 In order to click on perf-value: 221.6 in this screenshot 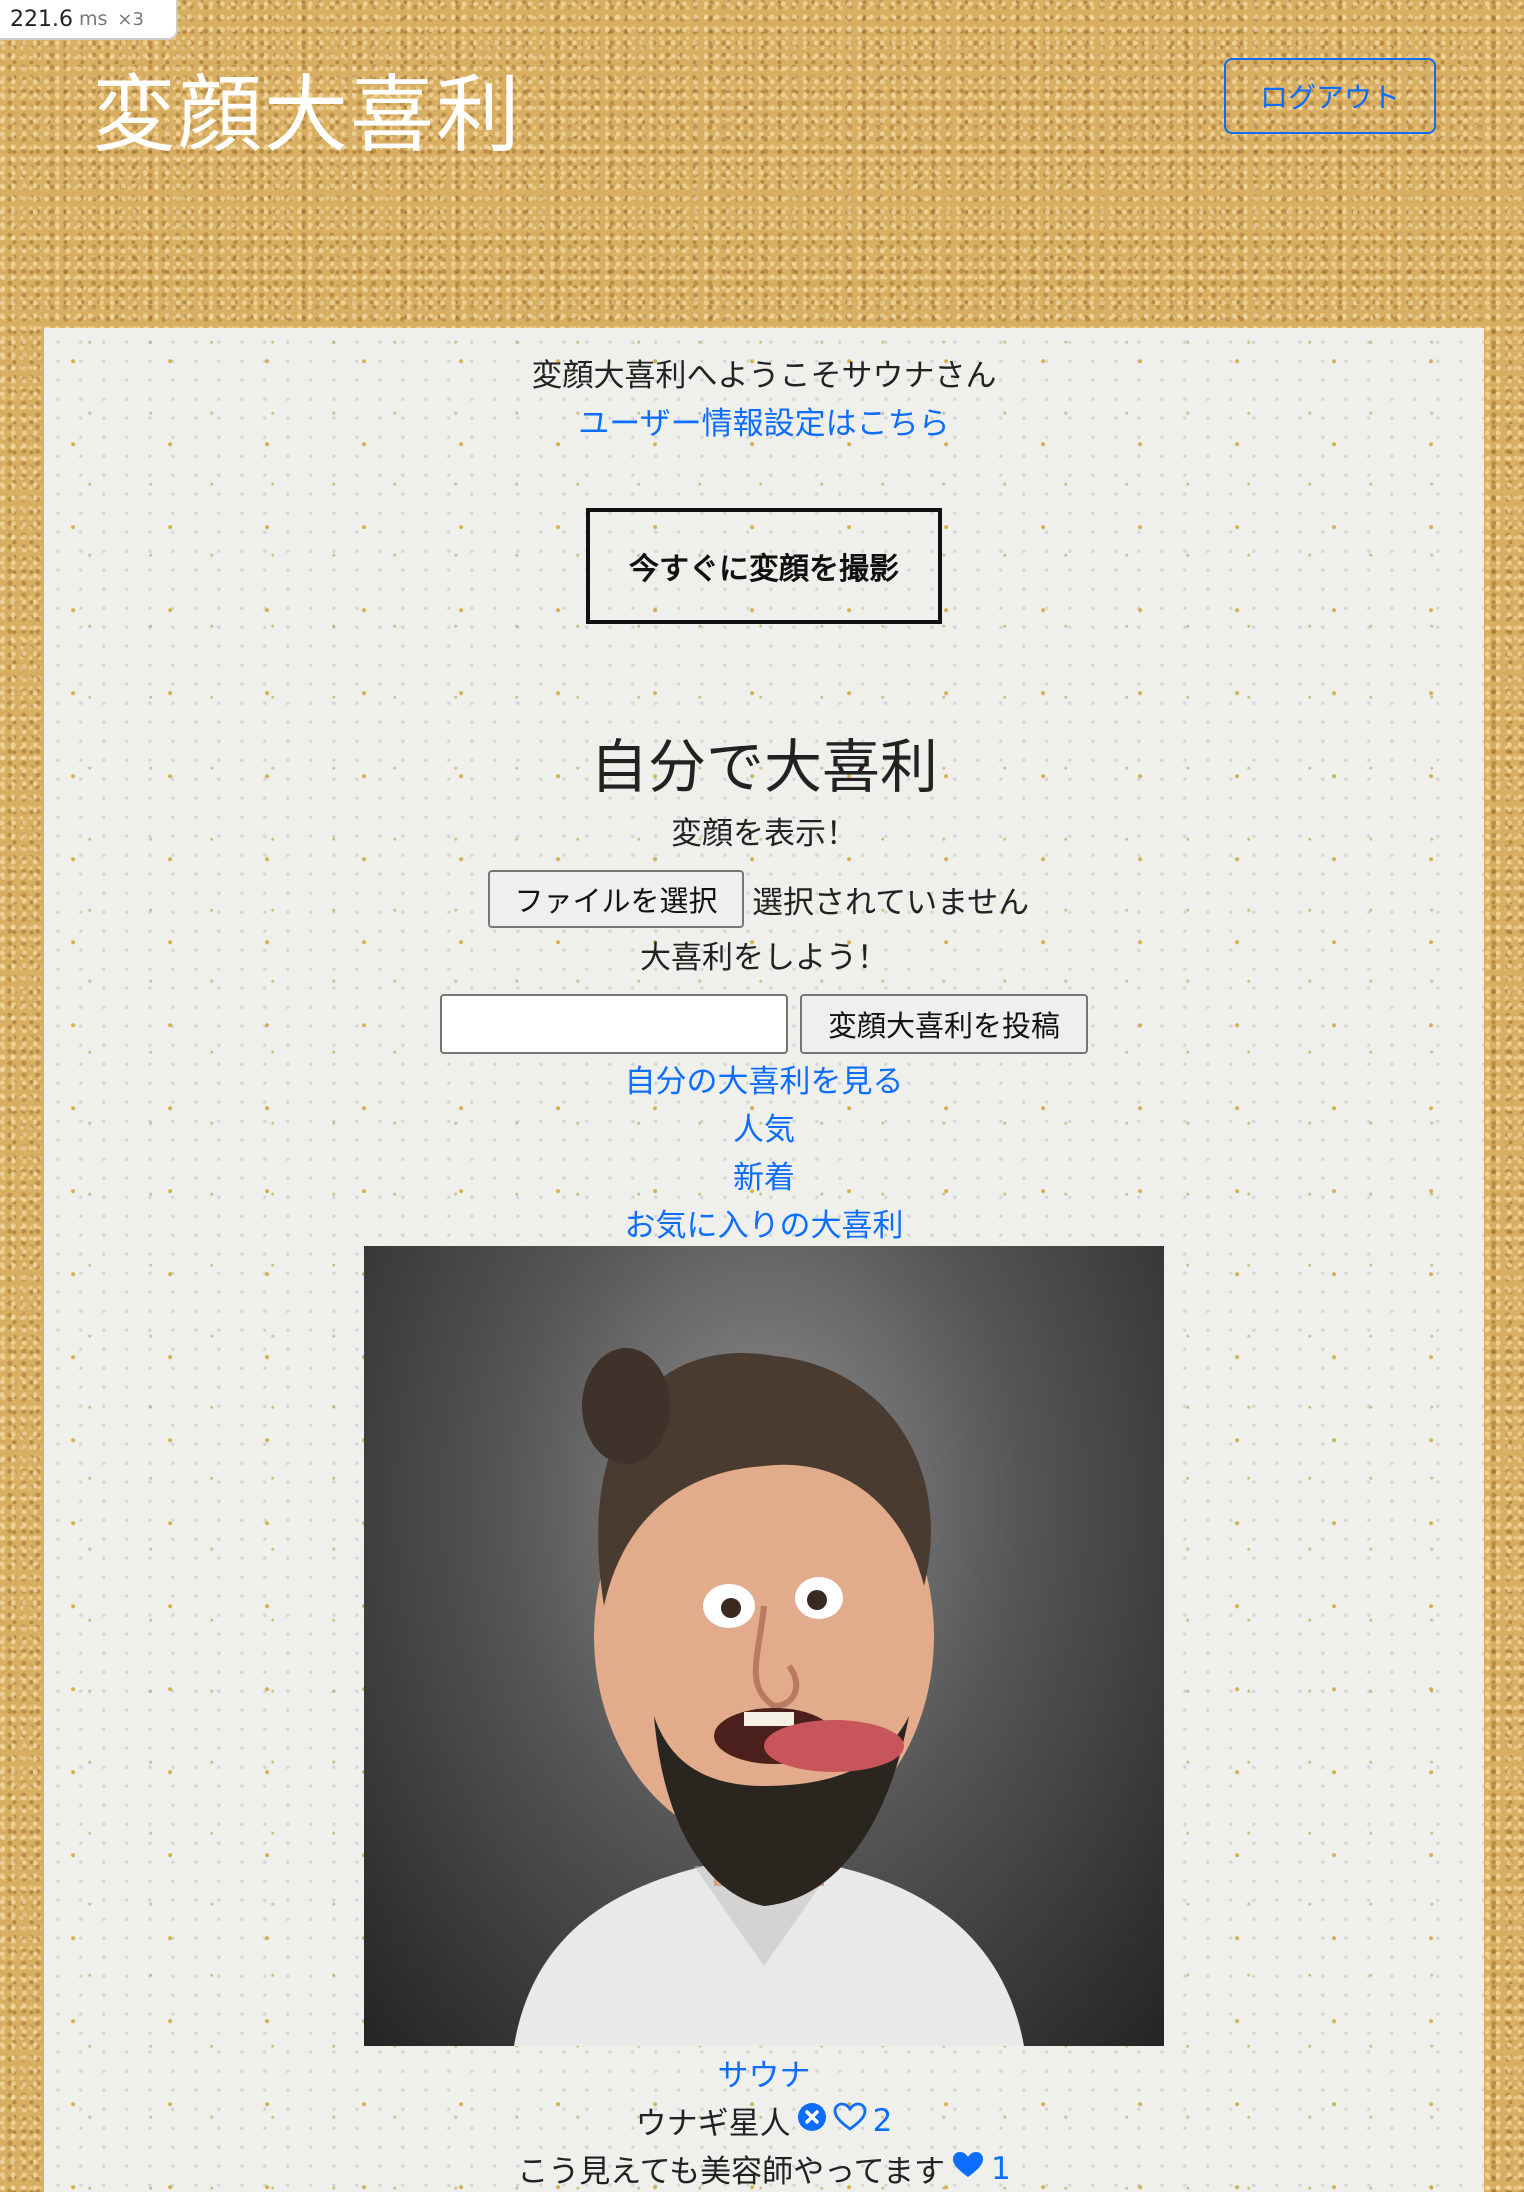, I will do `click(41, 19)`.